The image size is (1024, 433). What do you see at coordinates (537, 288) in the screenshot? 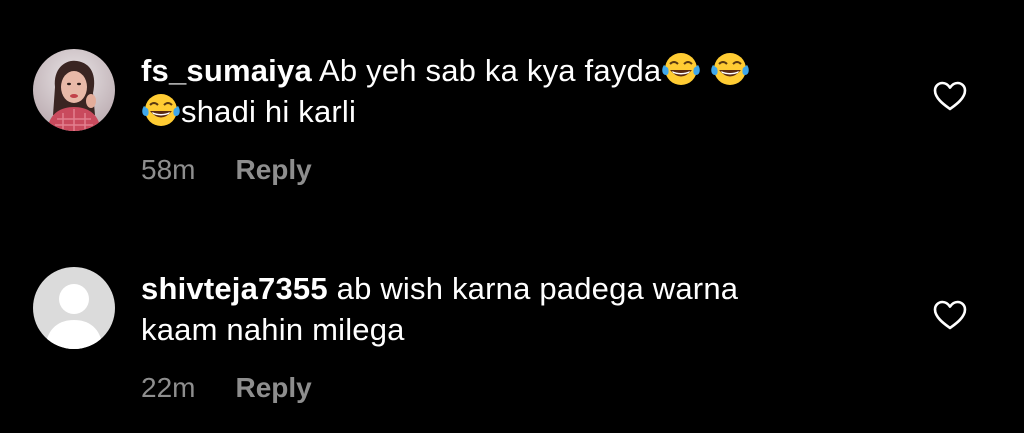
I see `comment-text-part: ab wish karna padega warna` at bounding box center [537, 288].